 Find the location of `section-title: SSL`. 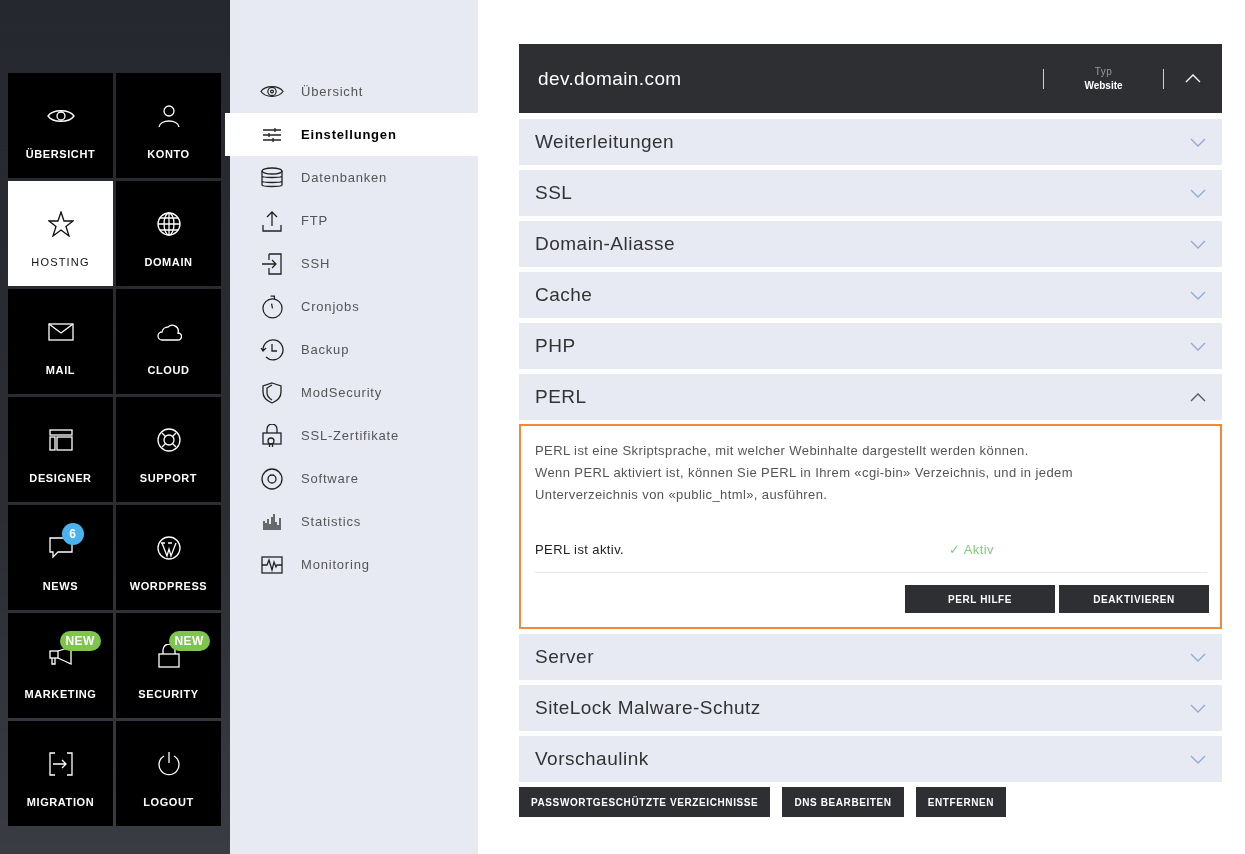

section-title: SSL is located at coordinates (554, 193).